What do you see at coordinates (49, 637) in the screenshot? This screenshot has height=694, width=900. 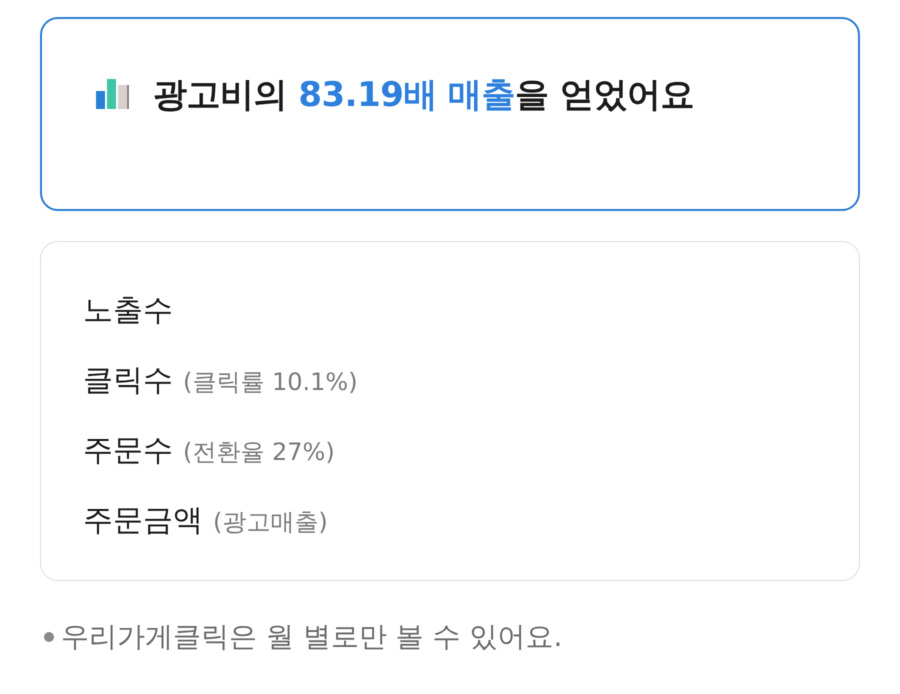 I see `bullet-icon` at bounding box center [49, 637].